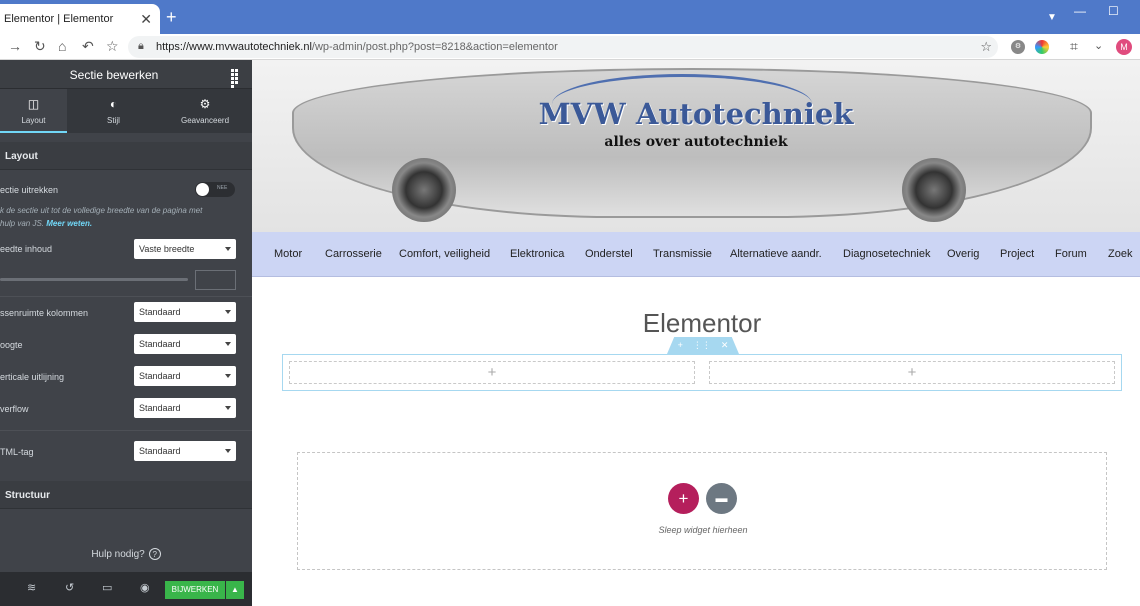 The width and height of the screenshot is (1140, 606). Describe the element at coordinates (113, 120) in the screenshot. I see `tab-style-label: Stijl` at that location.